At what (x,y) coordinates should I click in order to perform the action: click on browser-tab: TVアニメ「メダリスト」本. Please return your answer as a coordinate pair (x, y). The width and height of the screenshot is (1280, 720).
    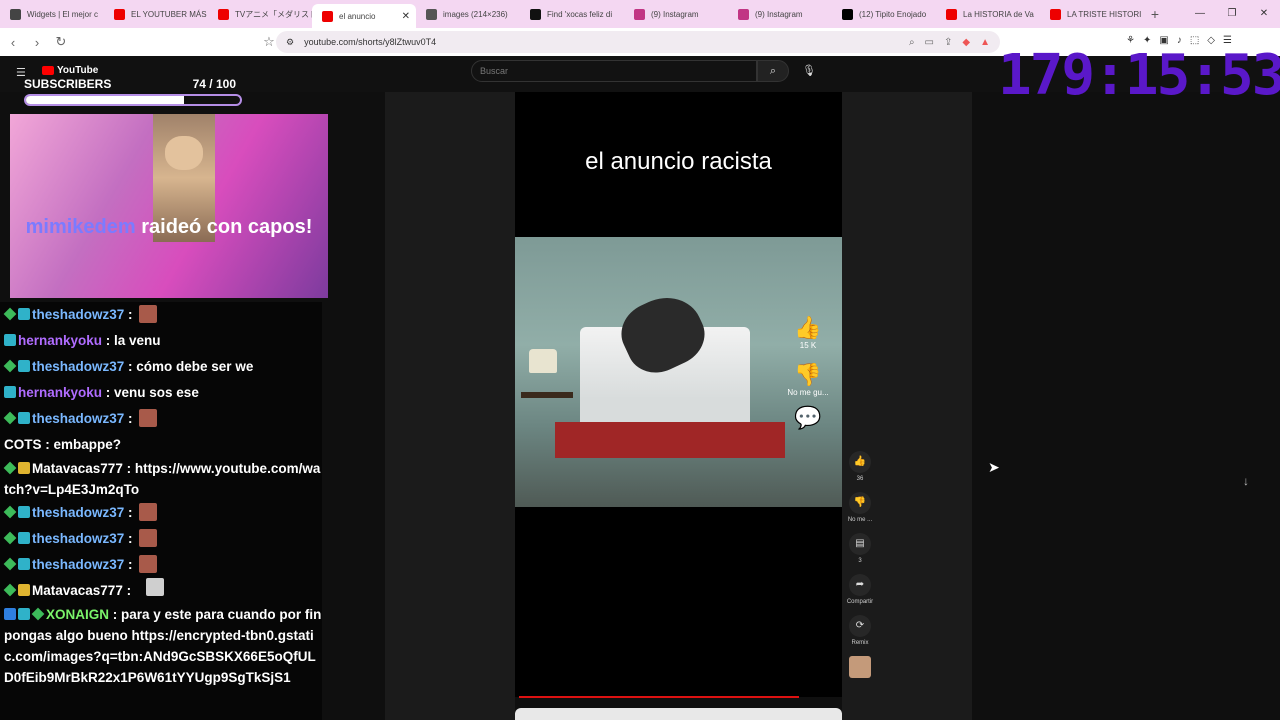
    Looking at the image, I should click on (260, 14).